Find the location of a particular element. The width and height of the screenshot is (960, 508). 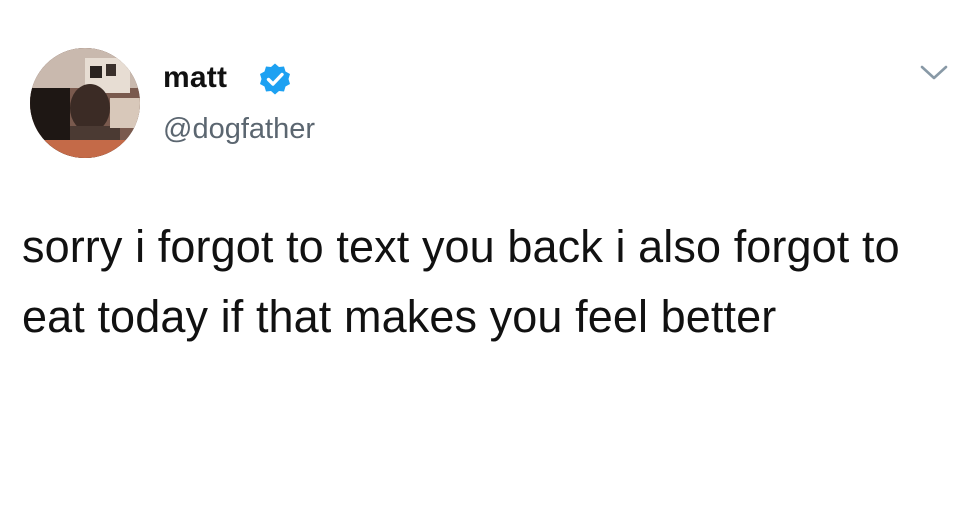

avatar-photo is located at coordinates (85, 103).